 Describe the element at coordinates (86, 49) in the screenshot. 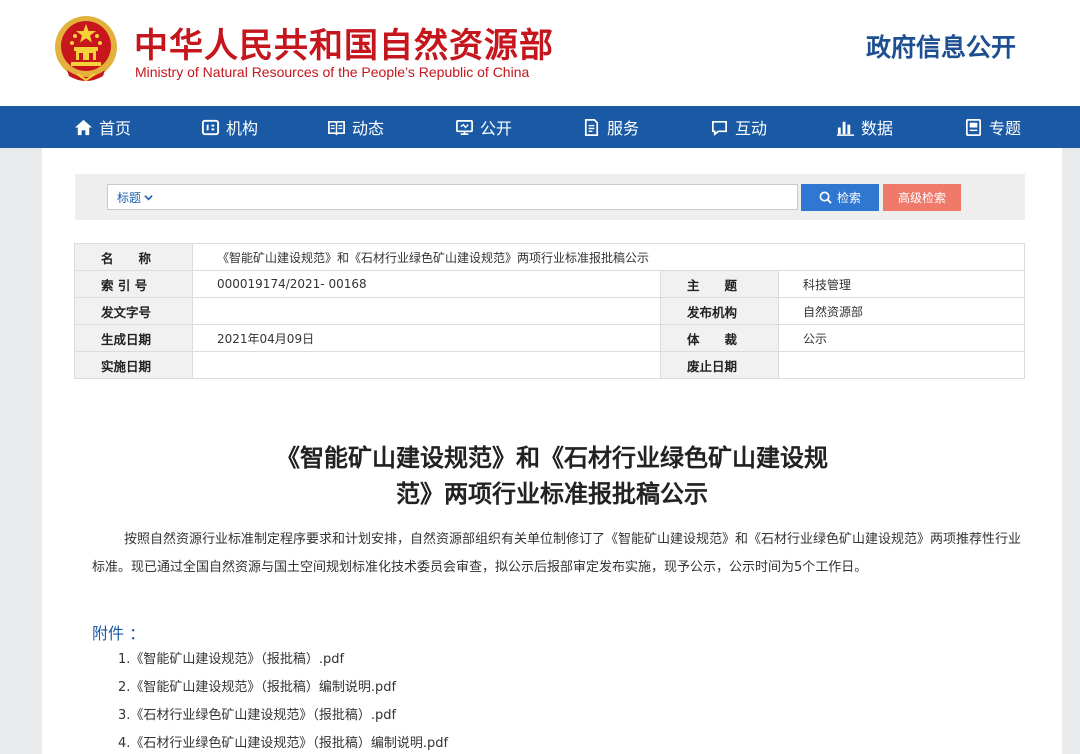

I see `national-emblem-icon` at that location.